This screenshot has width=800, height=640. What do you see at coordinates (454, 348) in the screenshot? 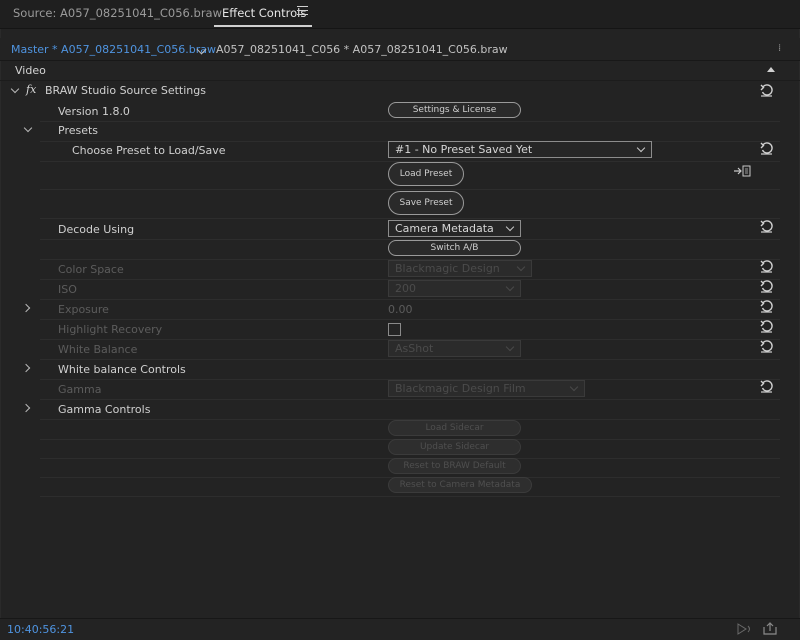
I see `white-balance-select: AsShot` at bounding box center [454, 348].